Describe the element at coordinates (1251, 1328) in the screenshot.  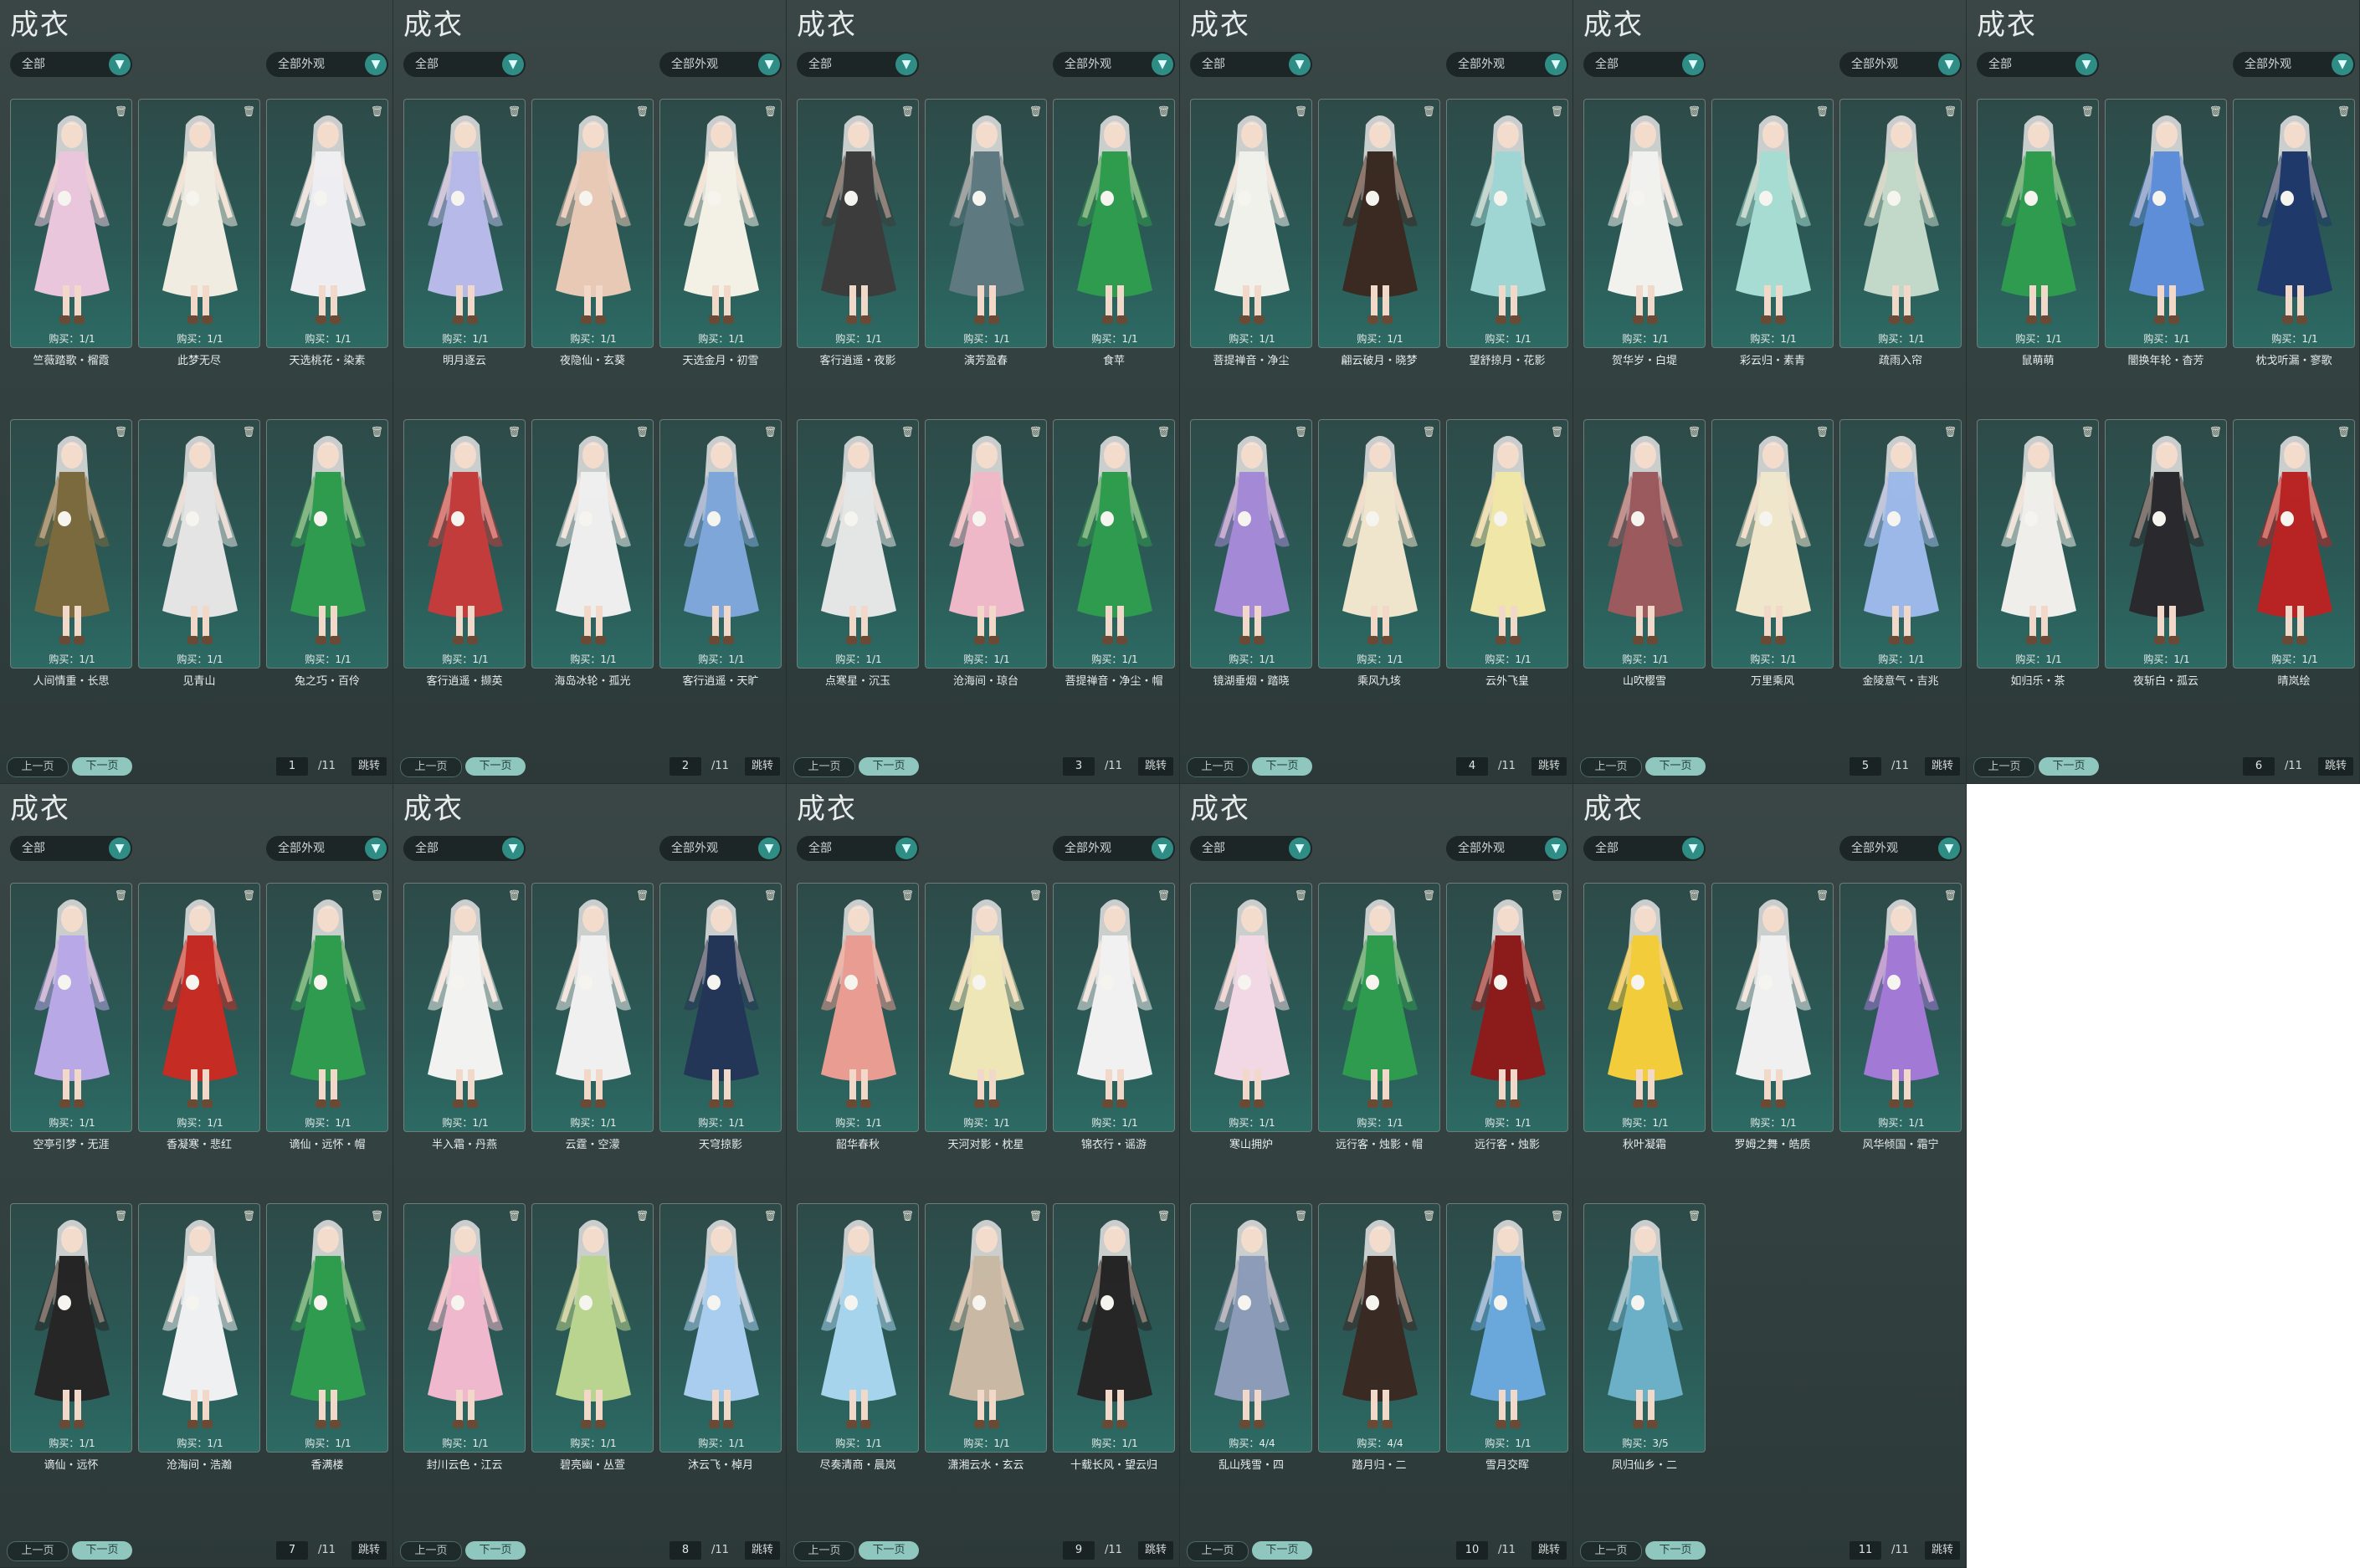
I see `outfit-card: 🗑 购买：4/4` at that location.